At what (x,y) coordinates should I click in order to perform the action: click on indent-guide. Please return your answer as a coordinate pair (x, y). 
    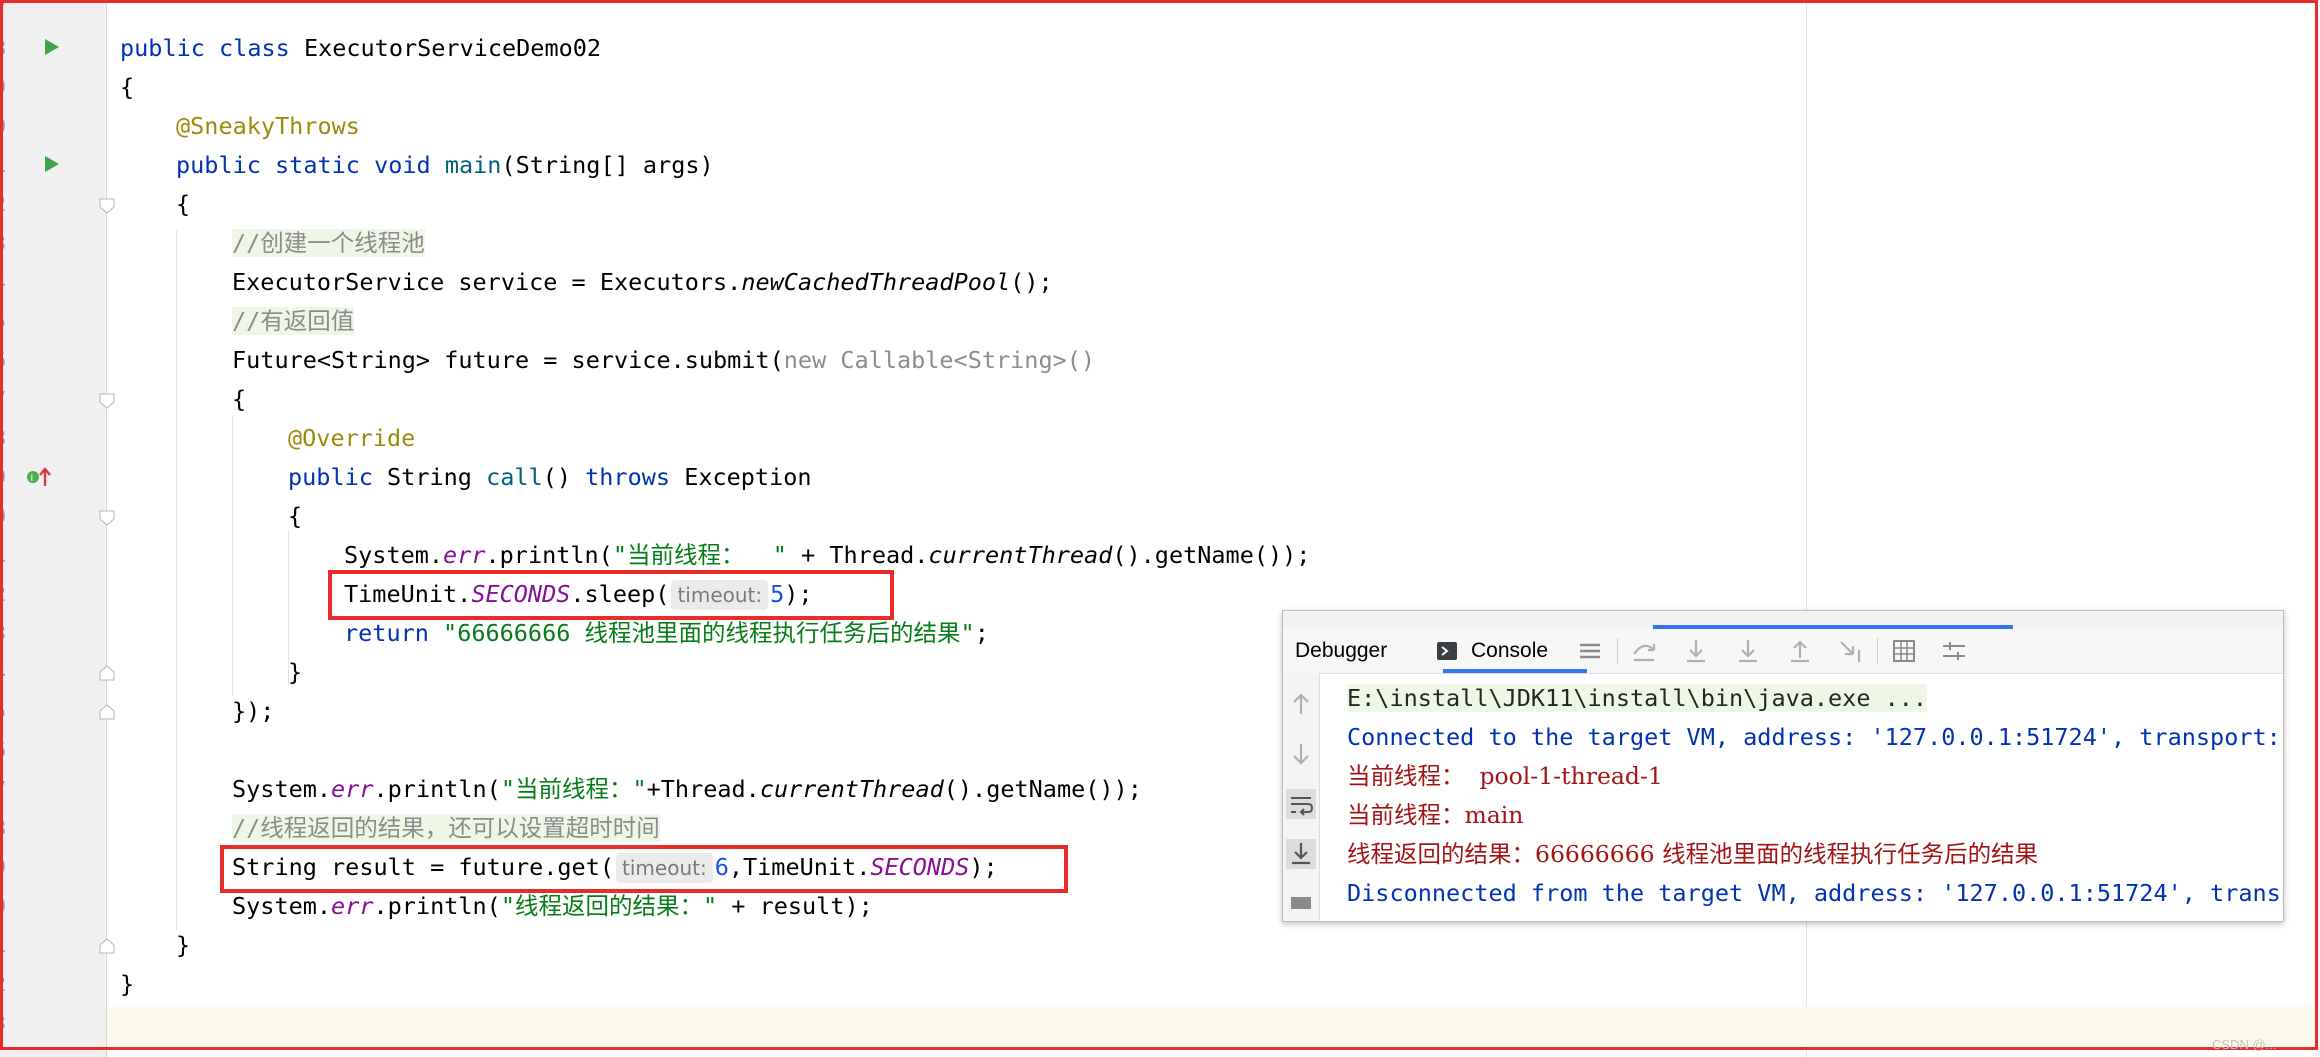
    Looking at the image, I should click on (232, 555).